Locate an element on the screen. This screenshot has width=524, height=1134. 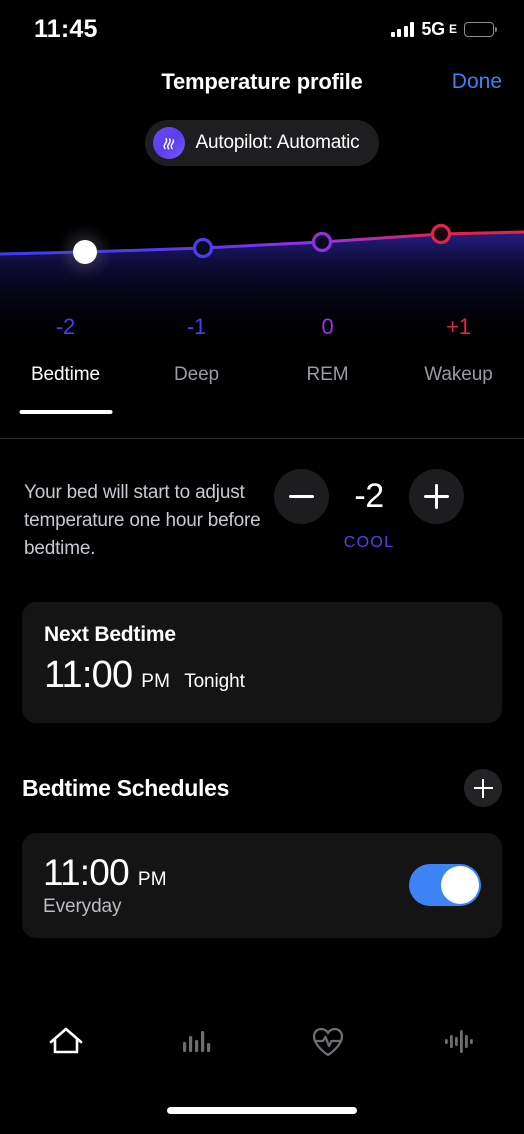
page-title: Temperature profile is located at coordinates (262, 81).